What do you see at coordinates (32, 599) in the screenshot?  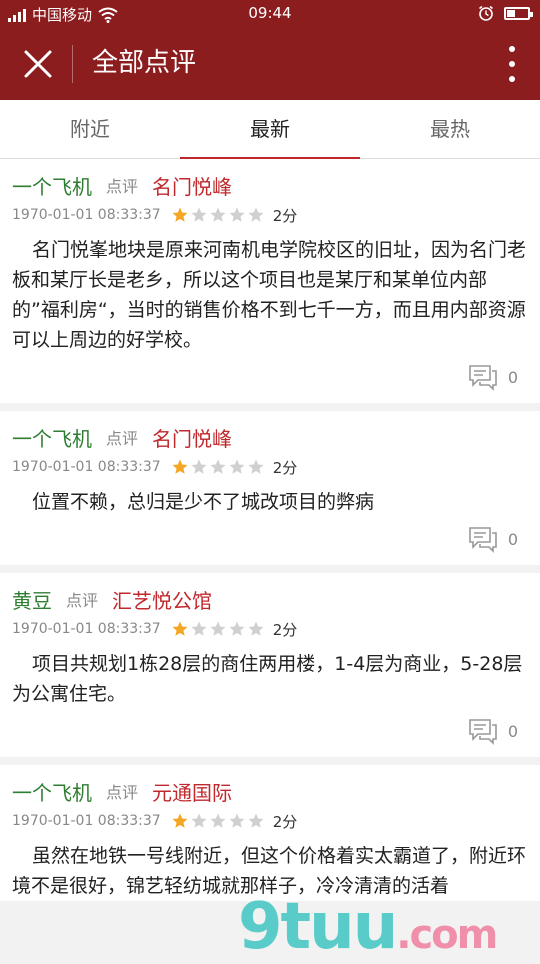 I see `reviewer-name: 黄豆` at bounding box center [32, 599].